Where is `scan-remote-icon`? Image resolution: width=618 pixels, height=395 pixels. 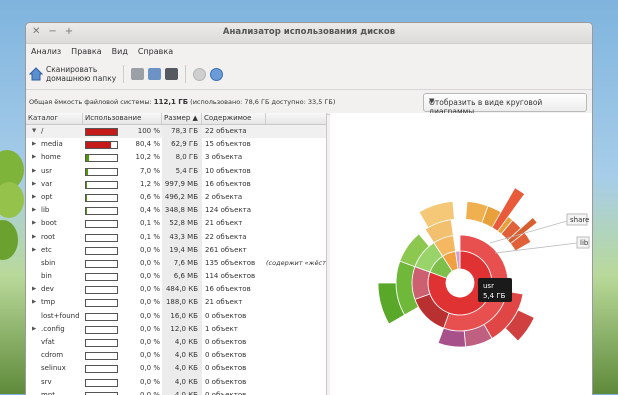
scan-remote-icon is located at coordinates (171, 74).